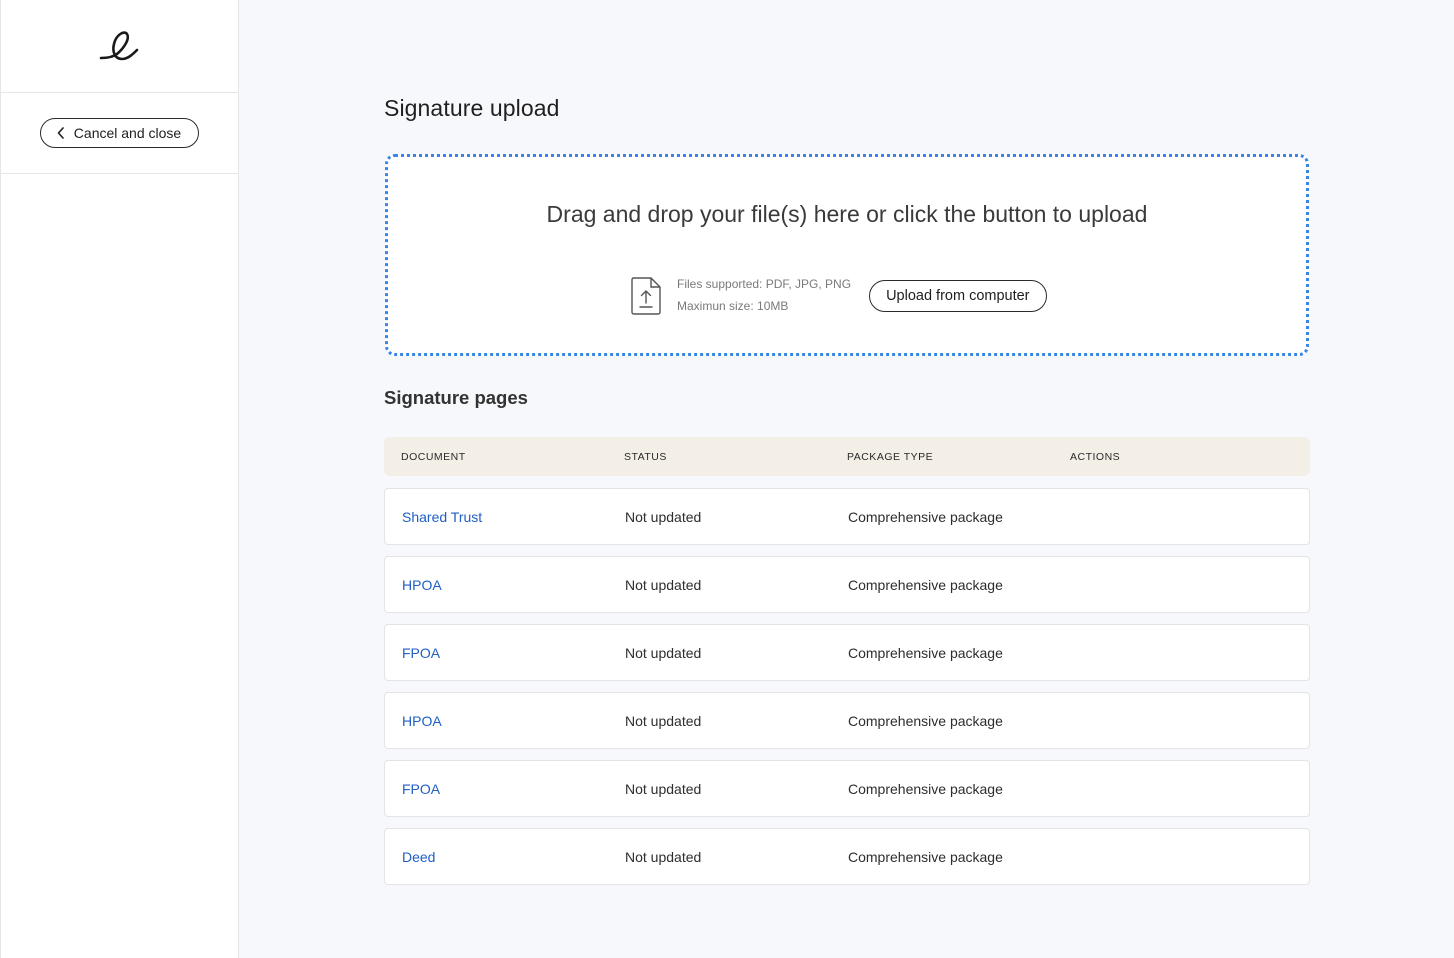  I want to click on chevron-left-icon, so click(60, 133).